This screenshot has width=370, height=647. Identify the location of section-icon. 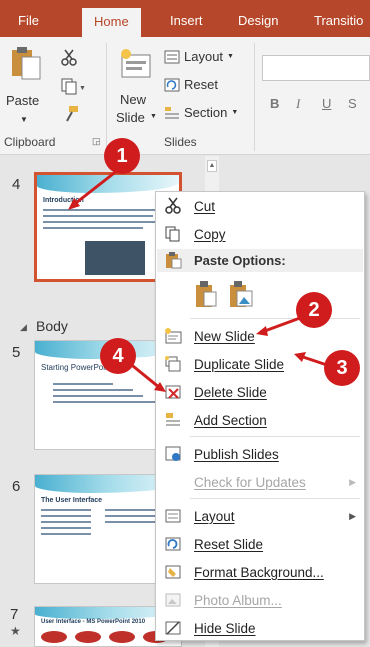
(172, 112).